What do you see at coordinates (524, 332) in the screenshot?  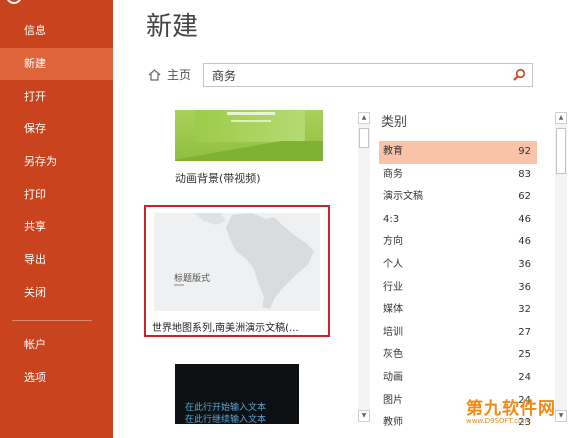 I see `category-count: 27` at bounding box center [524, 332].